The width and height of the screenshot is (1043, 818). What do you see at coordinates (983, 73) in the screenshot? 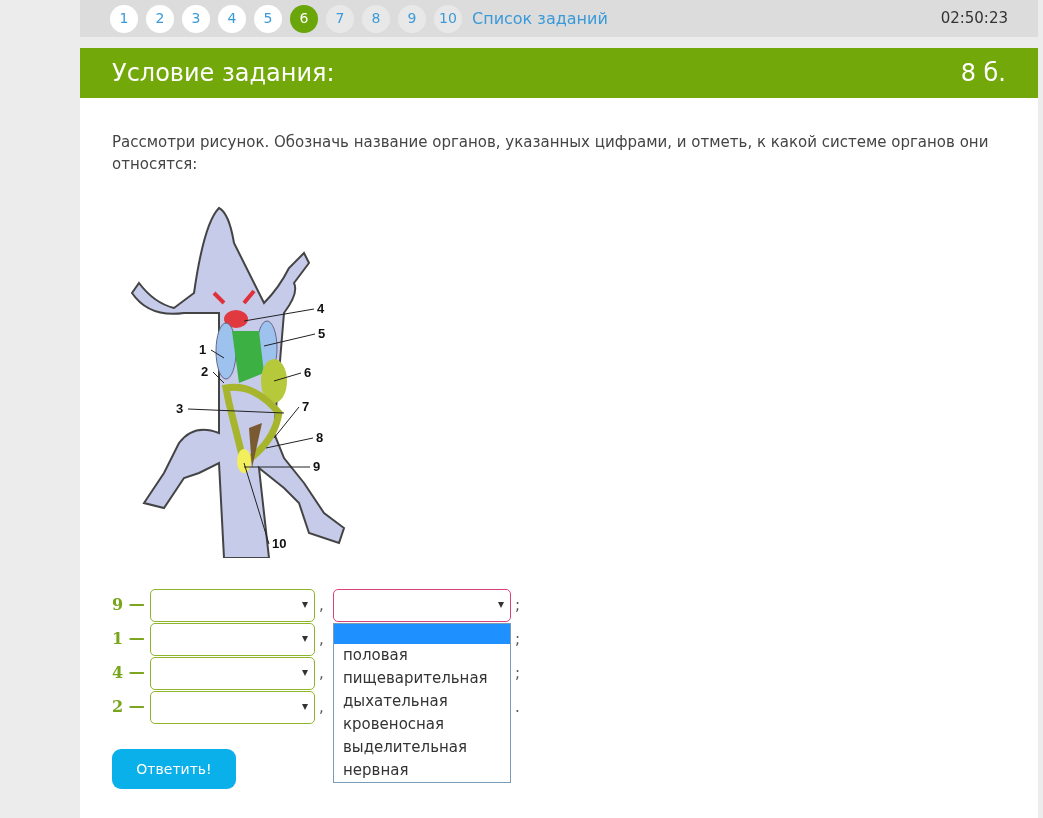
I see `points: 8 б.` at bounding box center [983, 73].